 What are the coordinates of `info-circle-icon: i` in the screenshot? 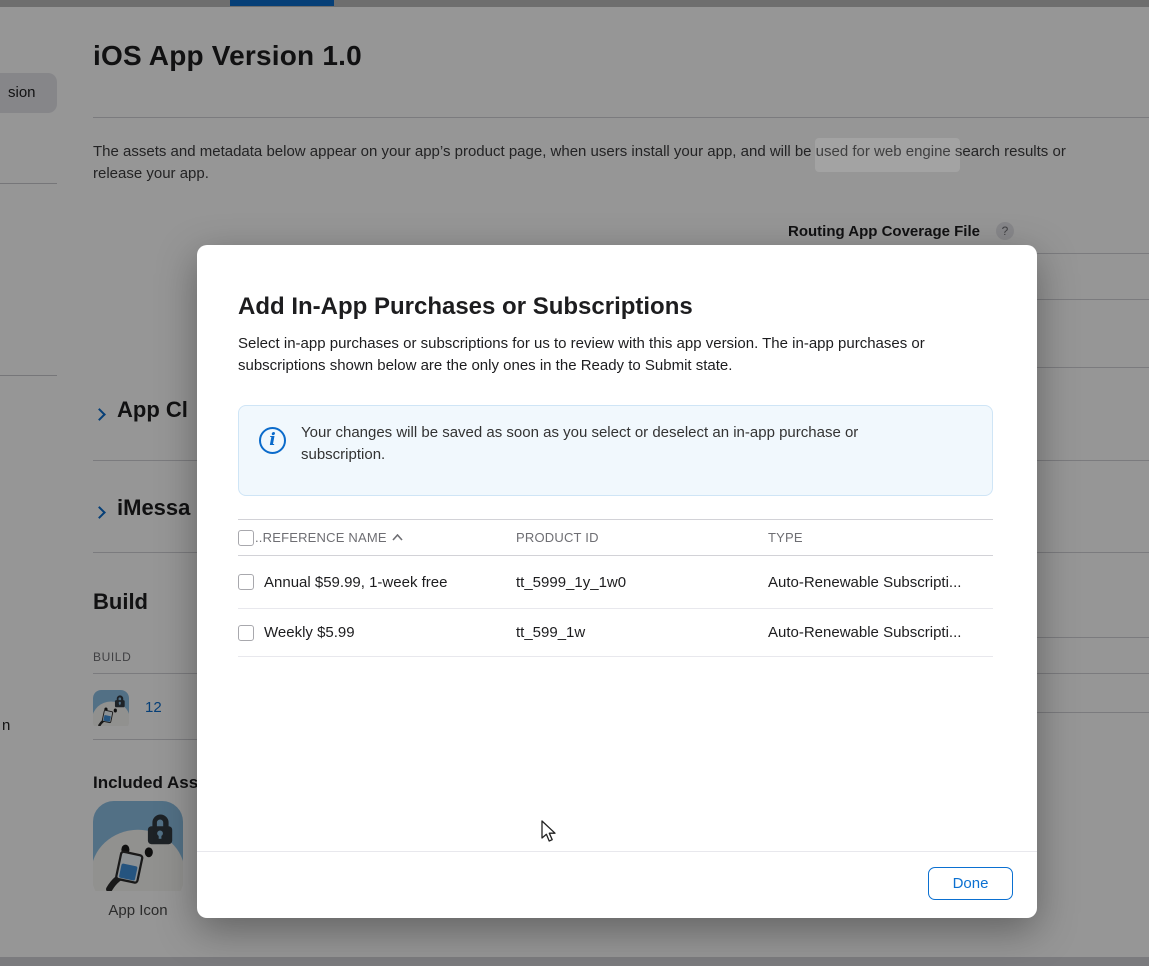 It's located at (272, 440).